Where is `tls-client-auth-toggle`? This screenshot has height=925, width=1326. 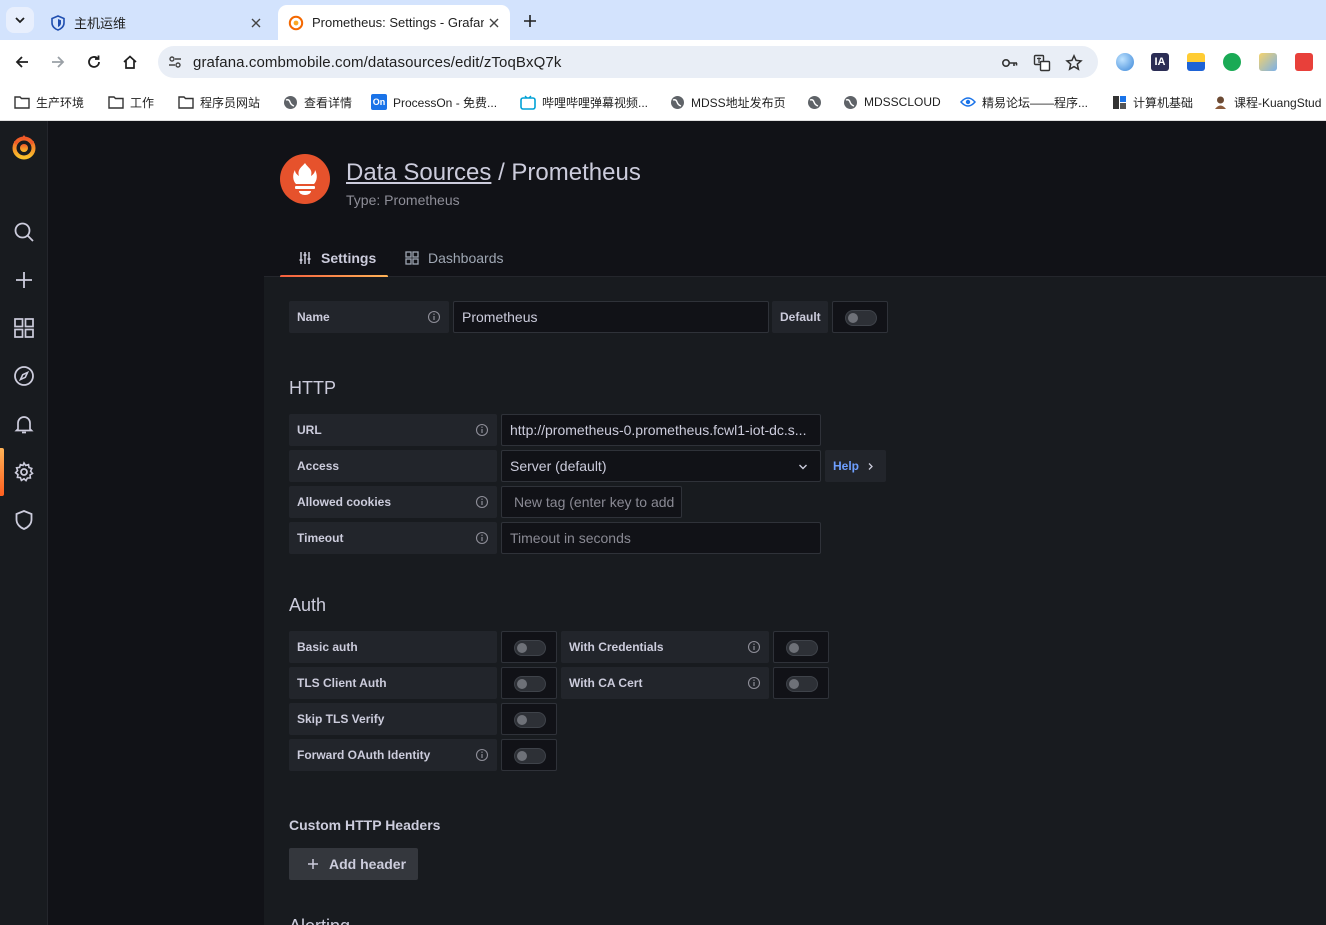 tls-client-auth-toggle is located at coordinates (529, 683).